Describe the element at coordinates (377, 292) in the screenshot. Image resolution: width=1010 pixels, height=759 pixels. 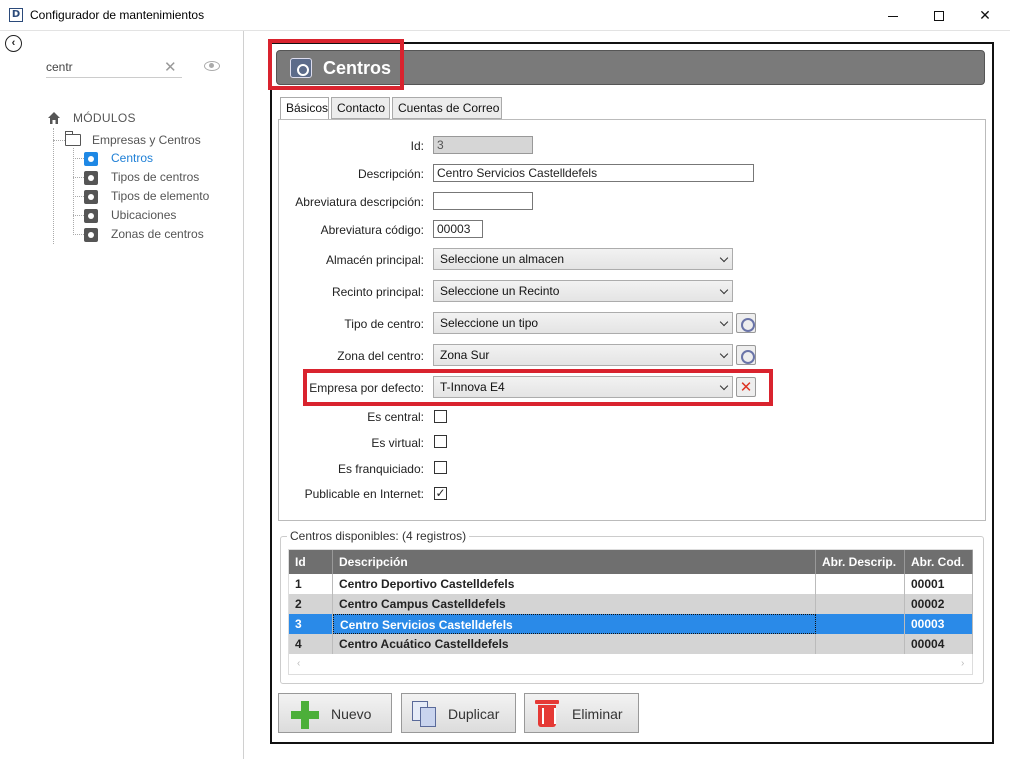
I see `recinto-principal-label: Recinto principal:` at that location.